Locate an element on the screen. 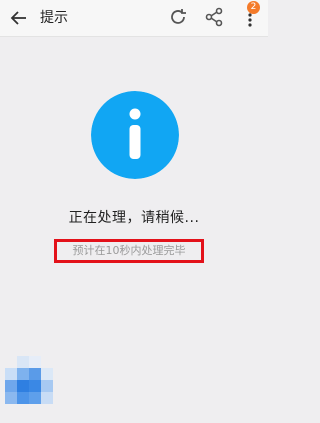 Image resolution: width=320 pixels, height=423 pixels. notification-badge: 2 is located at coordinates (253, 7).